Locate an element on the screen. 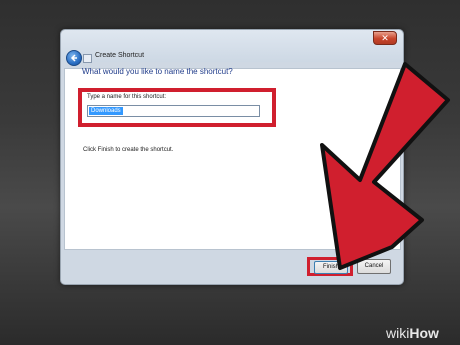 The width and height of the screenshot is (460, 345). watermark: wikiHow is located at coordinates (412, 333).